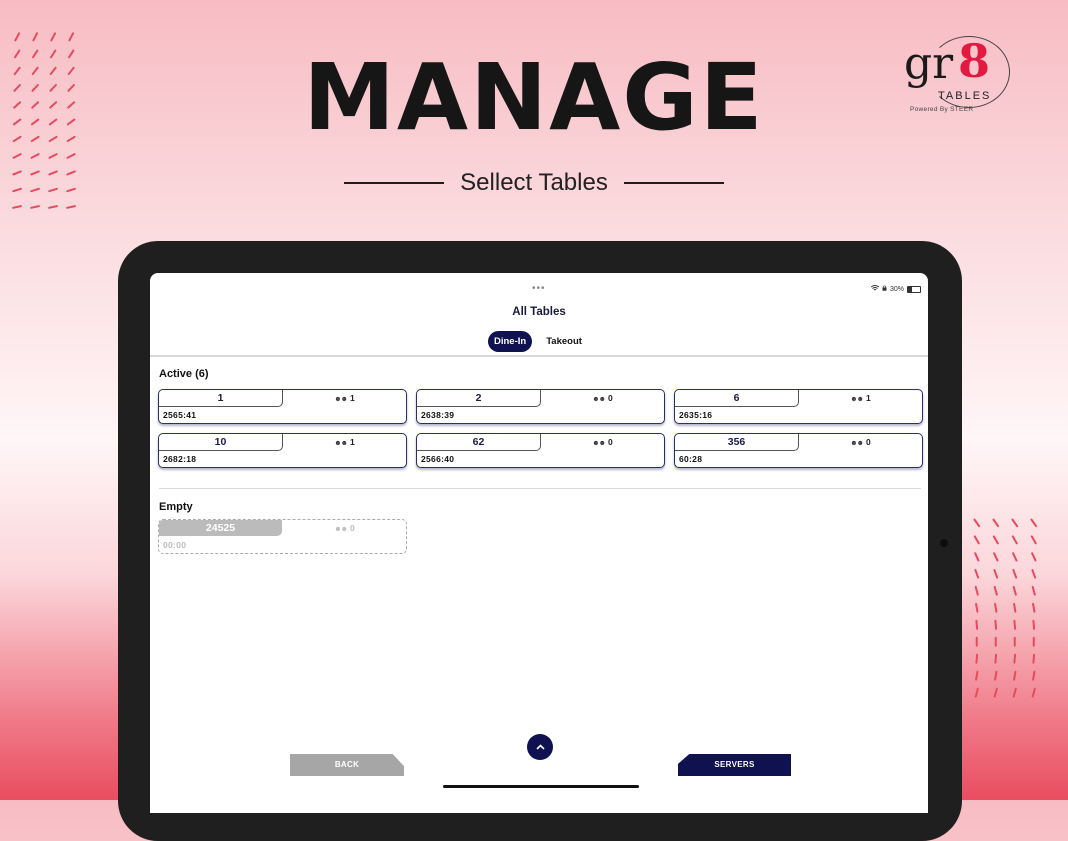  Describe the element at coordinates (344, 442) in the screenshot. I see `guest-count: ☻☻ 1` at that location.